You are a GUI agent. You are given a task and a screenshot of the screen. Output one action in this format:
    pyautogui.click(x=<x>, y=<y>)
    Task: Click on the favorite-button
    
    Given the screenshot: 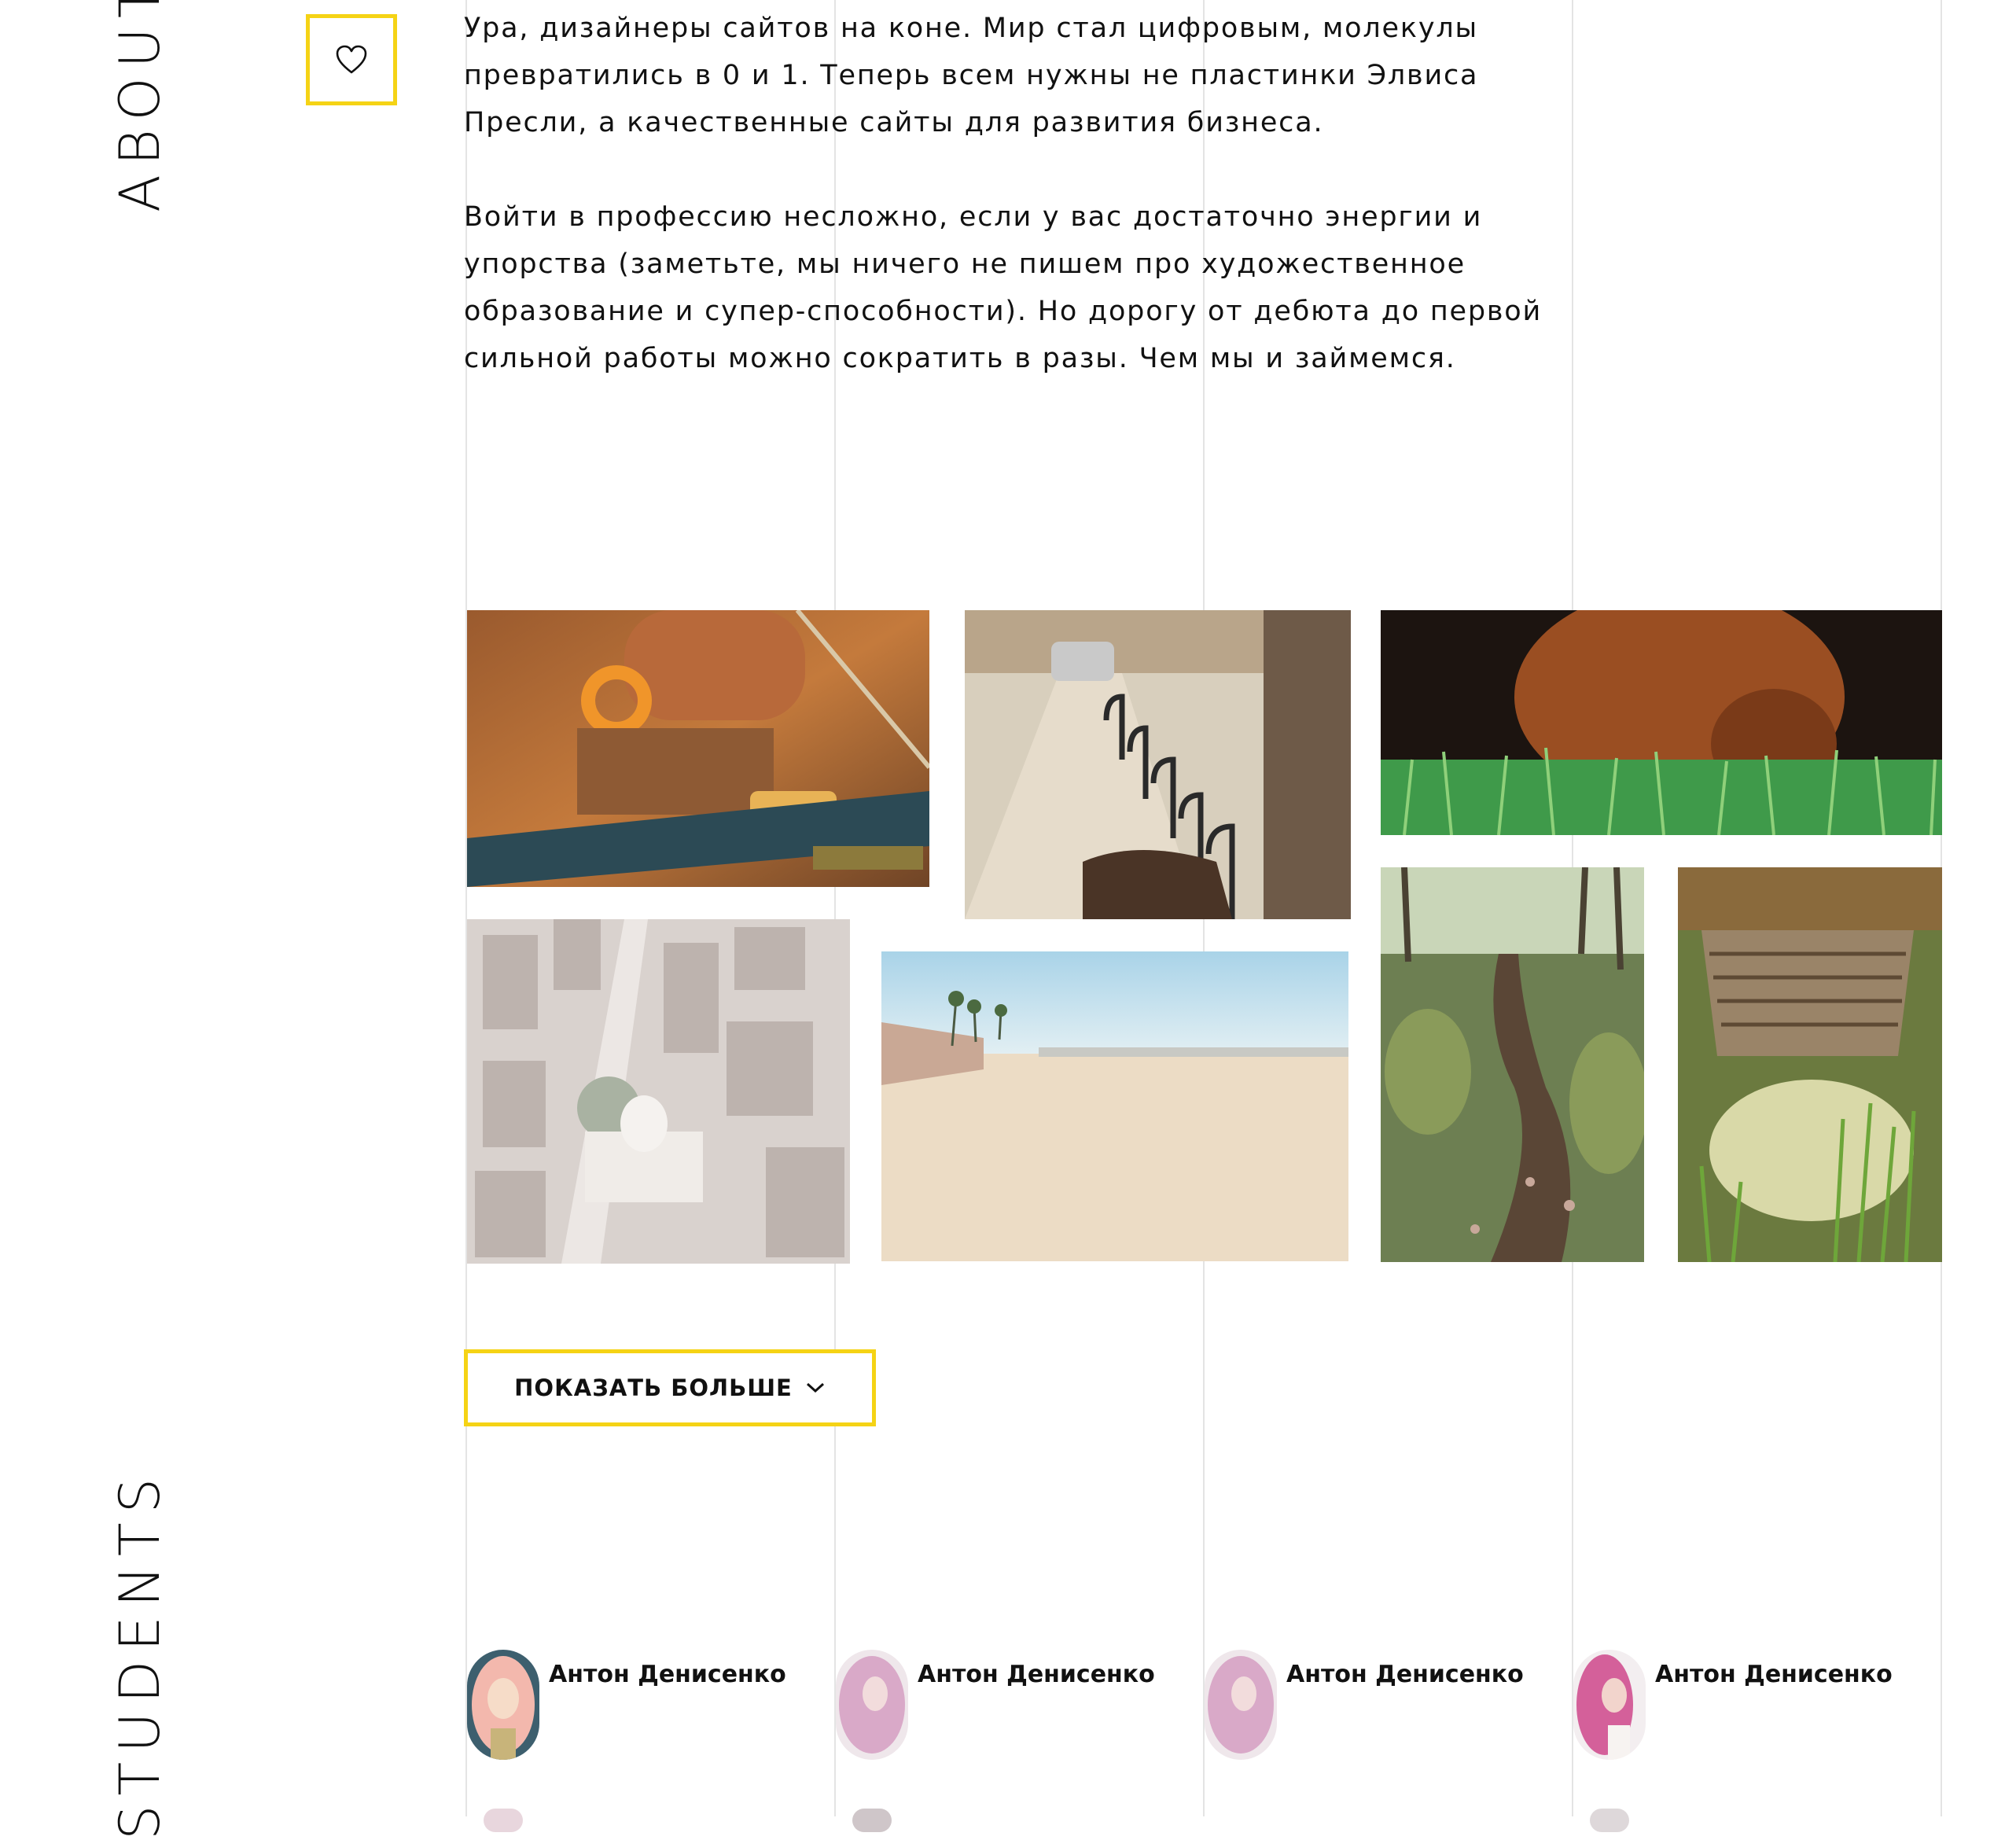 What is the action you would take?
    pyautogui.click(x=351, y=60)
    